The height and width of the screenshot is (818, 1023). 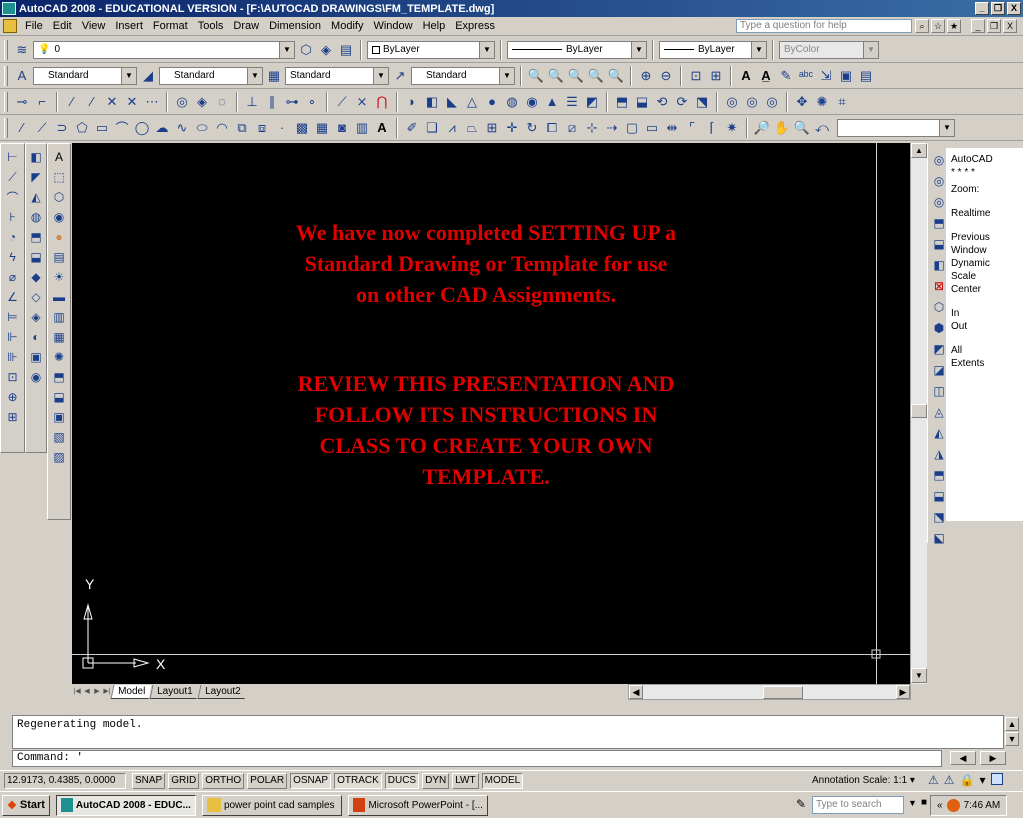 What do you see at coordinates (431, 49) in the screenshot?
I see `color-dropdown: ByLayer ▼` at bounding box center [431, 49].